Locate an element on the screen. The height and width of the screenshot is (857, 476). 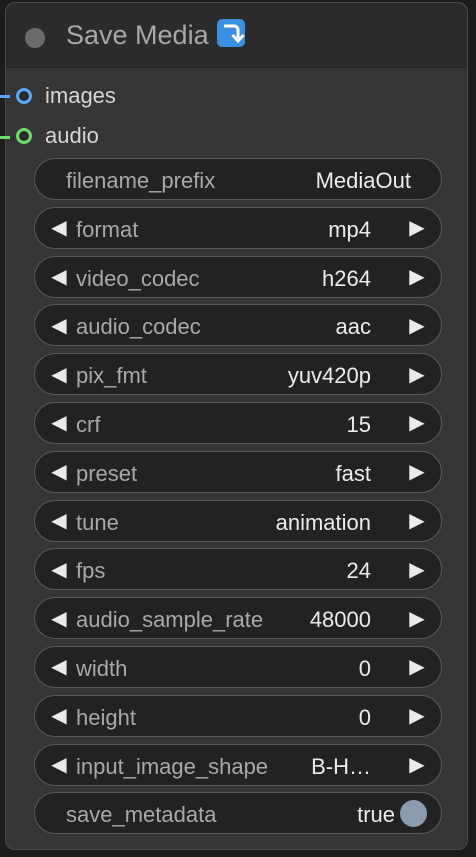
widget-name: width is located at coordinates (102, 668).